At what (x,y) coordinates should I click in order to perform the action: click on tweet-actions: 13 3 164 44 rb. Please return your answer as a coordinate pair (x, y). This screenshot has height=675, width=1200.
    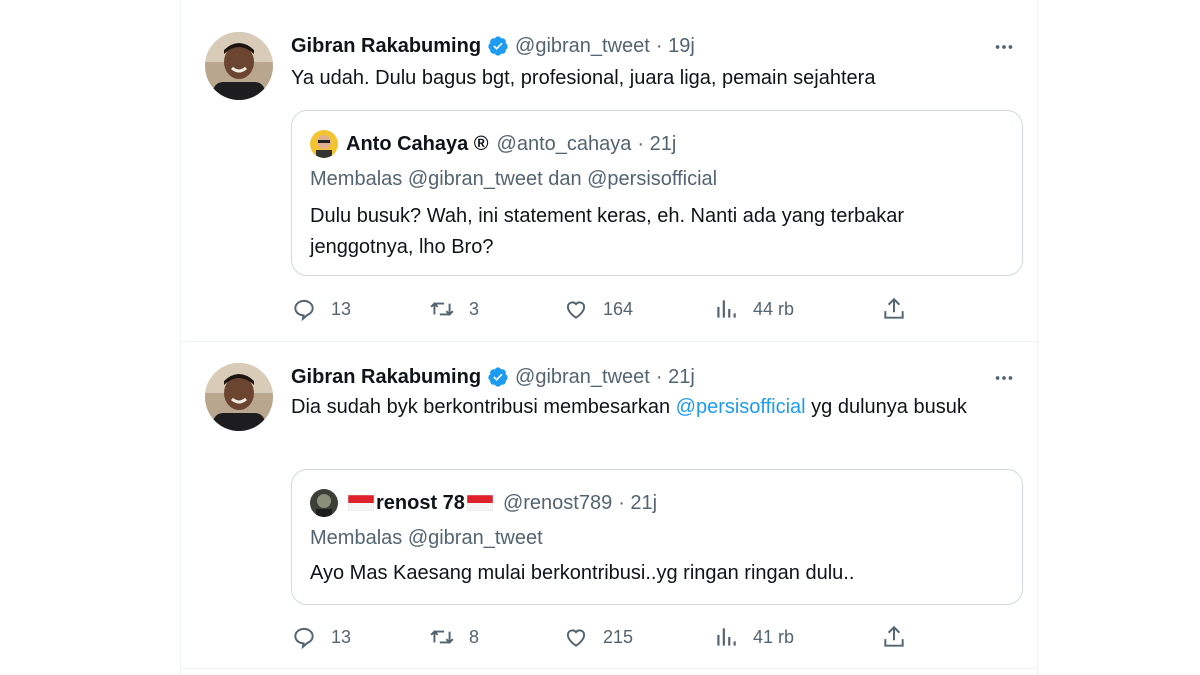
    Looking at the image, I should click on (661, 309).